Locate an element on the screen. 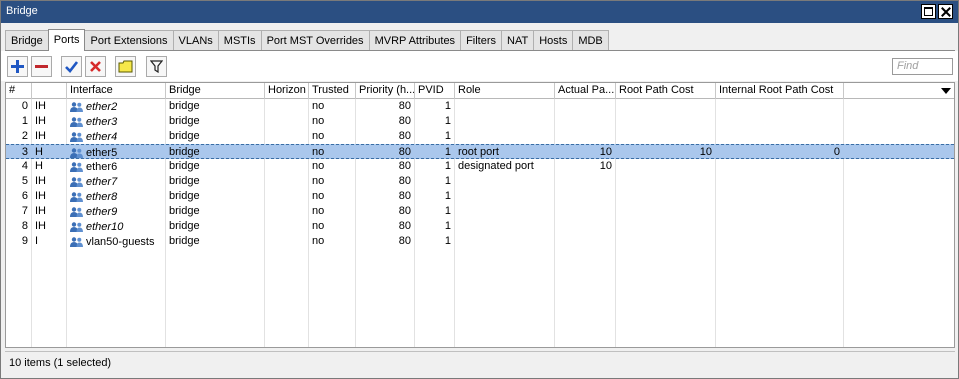 The image size is (959, 379). tab-port-extensions: Port Extensions is located at coordinates (129, 40).